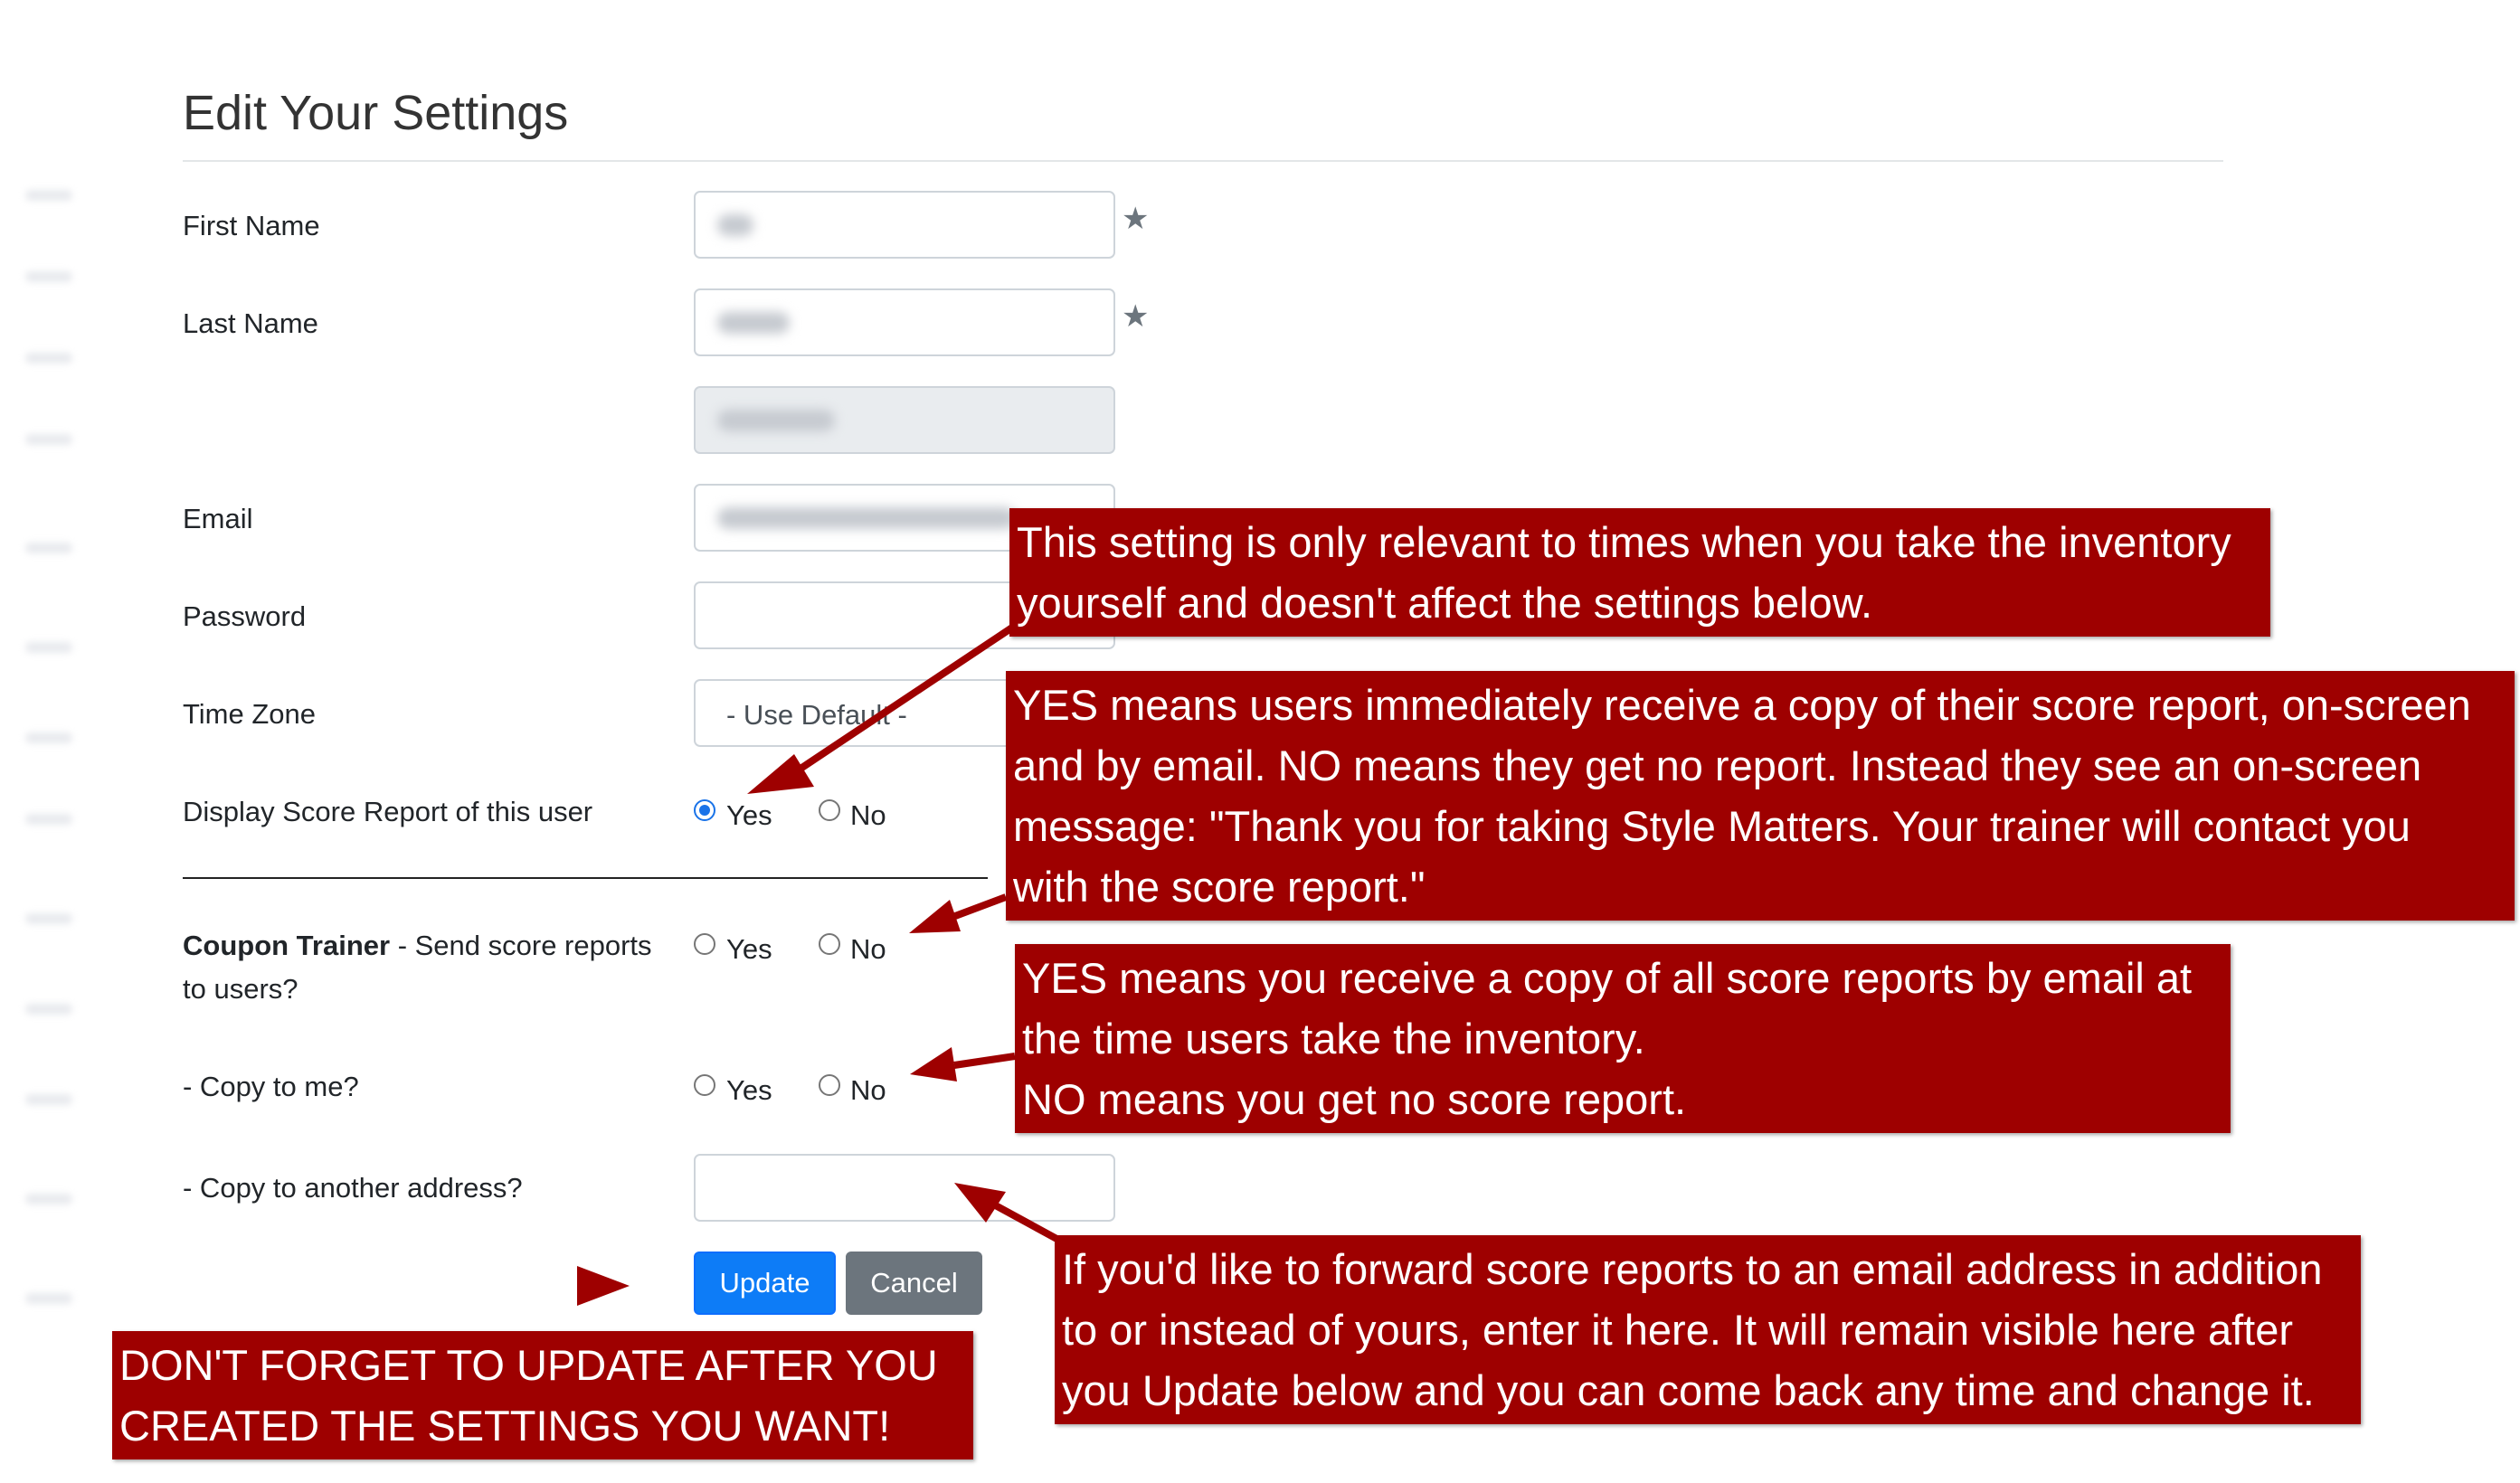 The height and width of the screenshot is (1483, 2520). Describe the element at coordinates (781, 774) in the screenshot. I see `arrowhead-note1` at that location.